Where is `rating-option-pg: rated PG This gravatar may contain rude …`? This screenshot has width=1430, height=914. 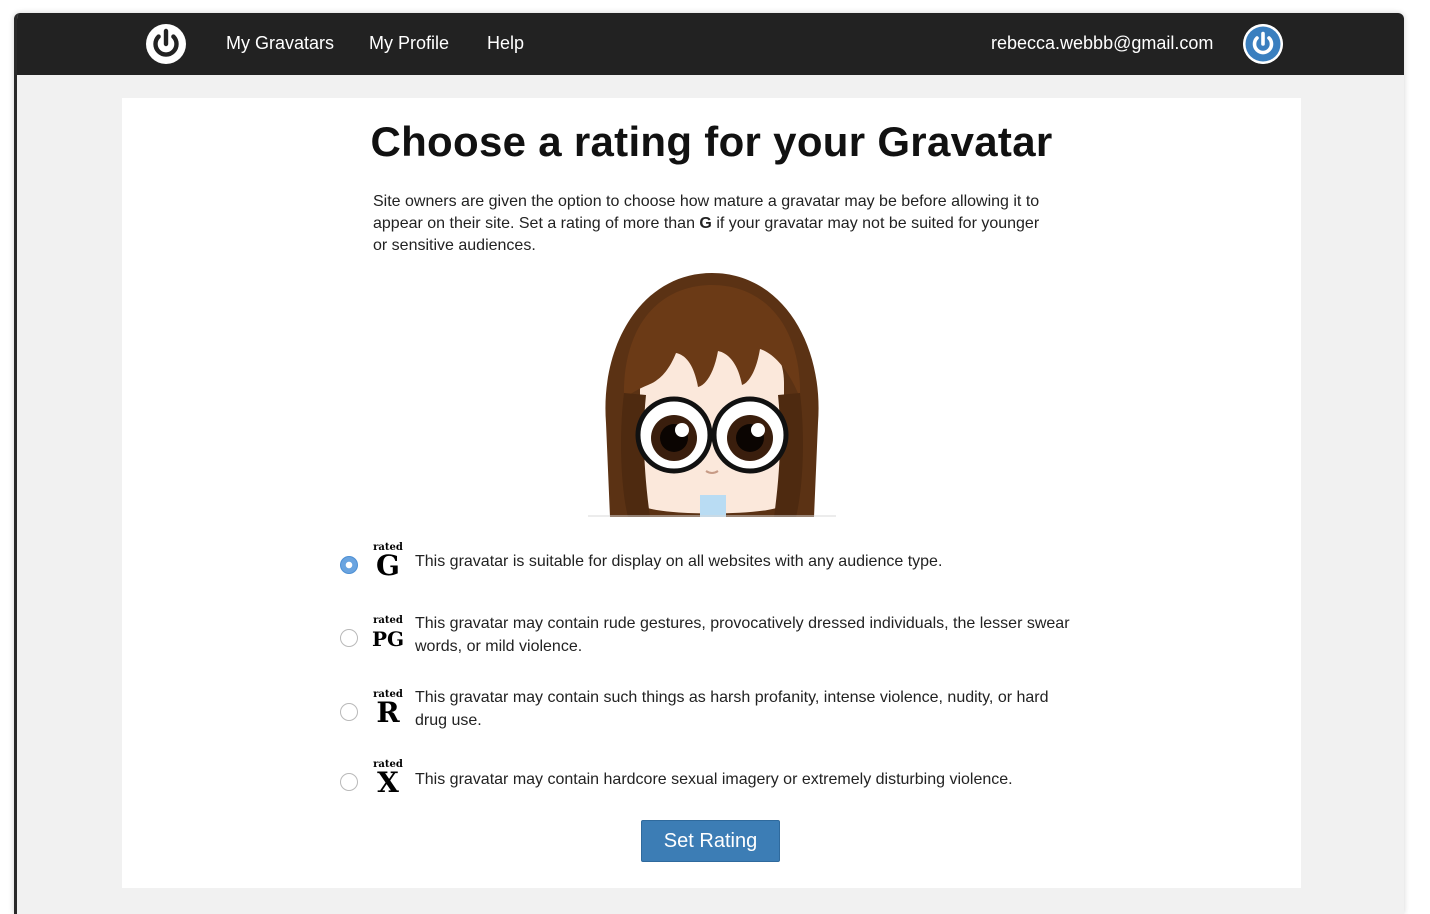 rating-option-pg: rated PG This gravatar may contain rude … is located at coordinates (710, 638).